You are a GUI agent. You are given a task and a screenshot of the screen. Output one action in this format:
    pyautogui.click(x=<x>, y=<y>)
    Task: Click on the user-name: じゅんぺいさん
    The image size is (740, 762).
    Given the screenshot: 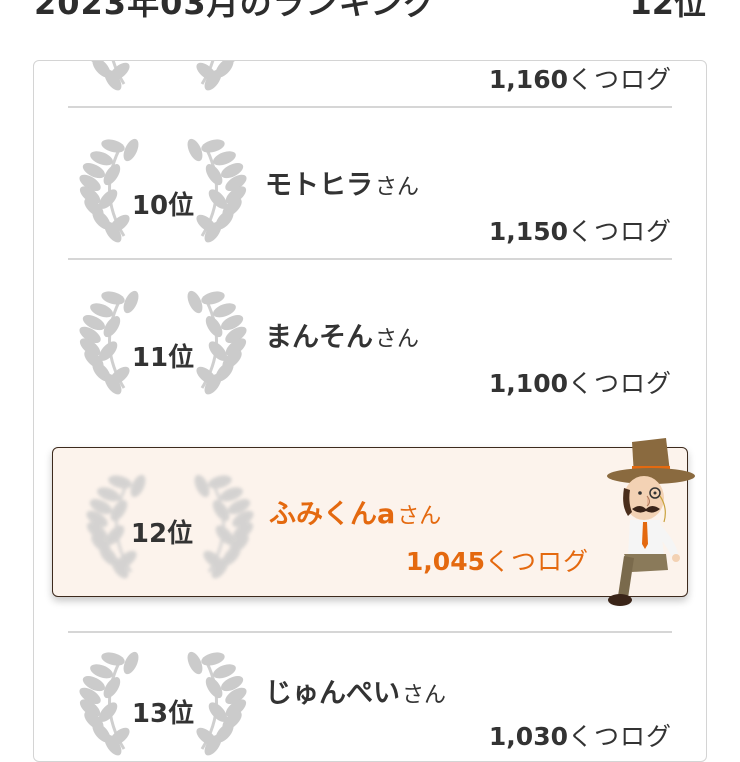 What is the action you would take?
    pyautogui.click(x=355, y=690)
    